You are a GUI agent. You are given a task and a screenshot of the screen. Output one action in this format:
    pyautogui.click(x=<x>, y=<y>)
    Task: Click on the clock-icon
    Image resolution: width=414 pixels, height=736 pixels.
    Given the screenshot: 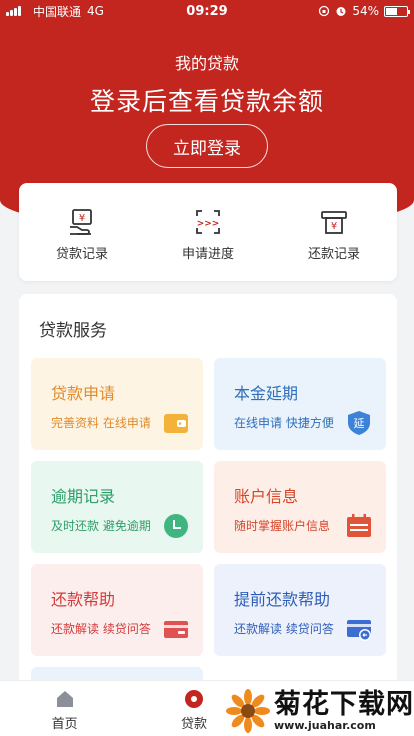 What is the action you would take?
    pyautogui.click(x=176, y=526)
    